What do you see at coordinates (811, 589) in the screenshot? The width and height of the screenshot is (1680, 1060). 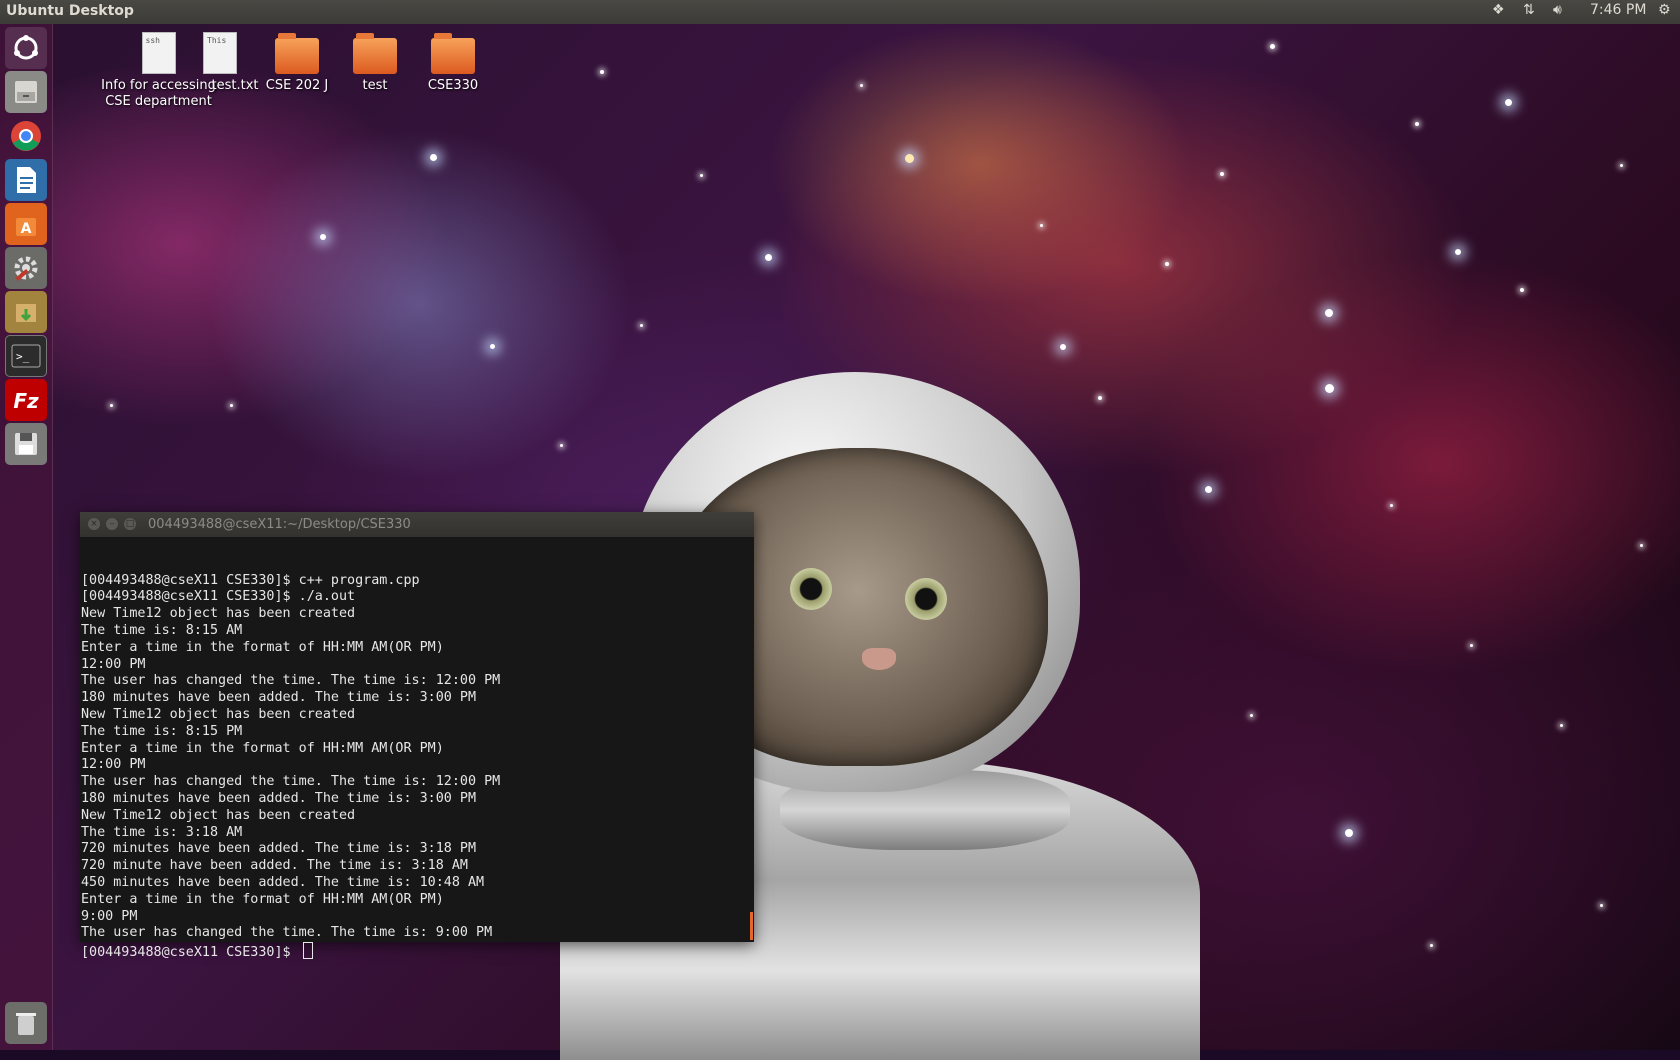 I see `cat-eye-left` at bounding box center [811, 589].